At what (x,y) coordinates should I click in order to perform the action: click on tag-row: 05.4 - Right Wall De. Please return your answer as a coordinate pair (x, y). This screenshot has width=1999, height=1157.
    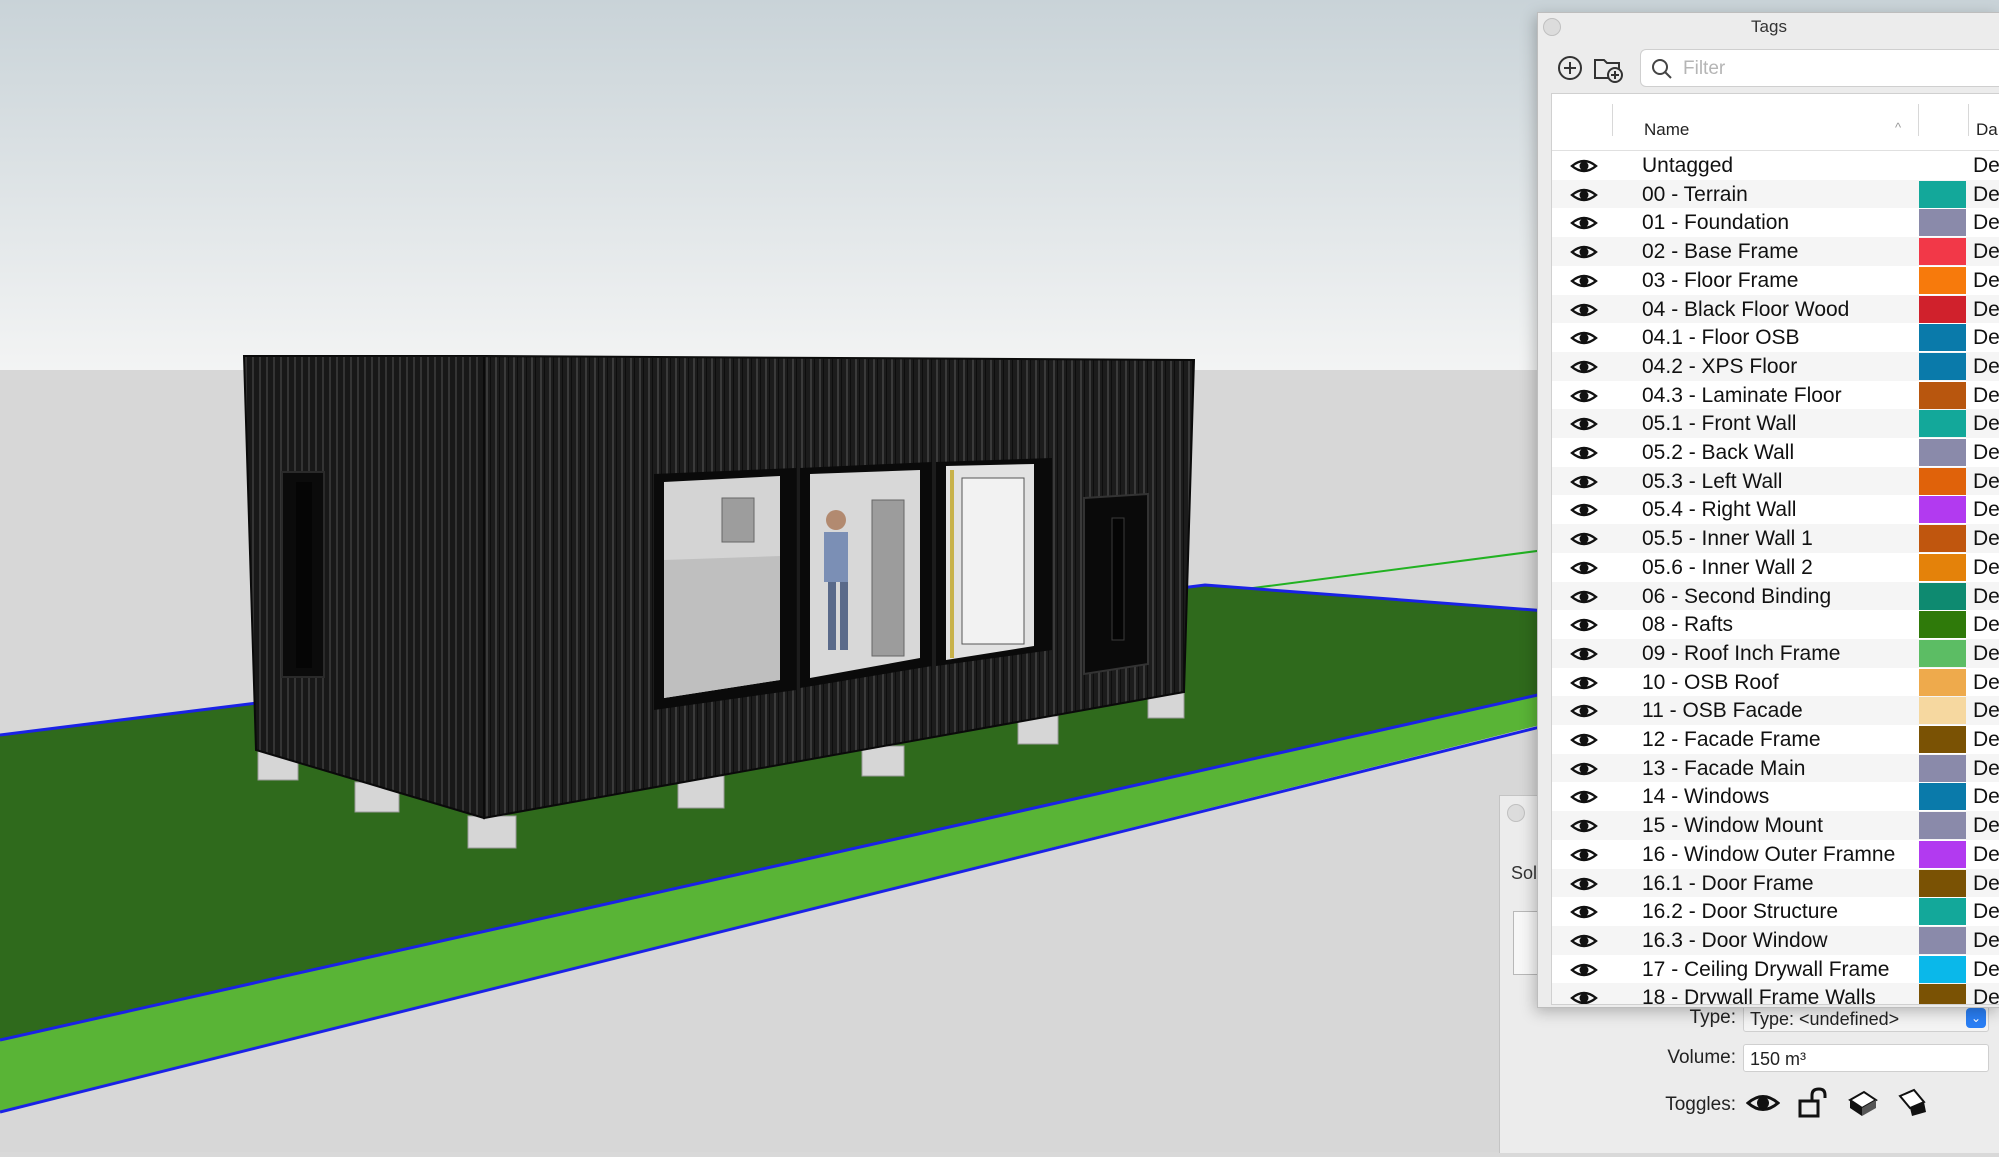
    Looking at the image, I should click on (1775, 509).